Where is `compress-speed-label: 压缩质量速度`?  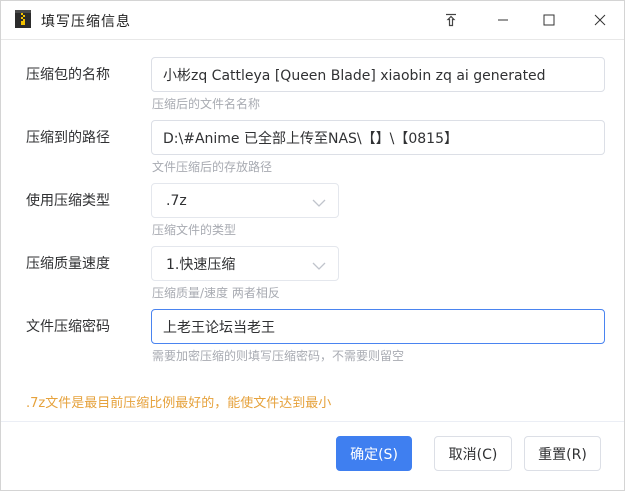 compress-speed-label: 压缩质量速度 is located at coordinates (68, 264).